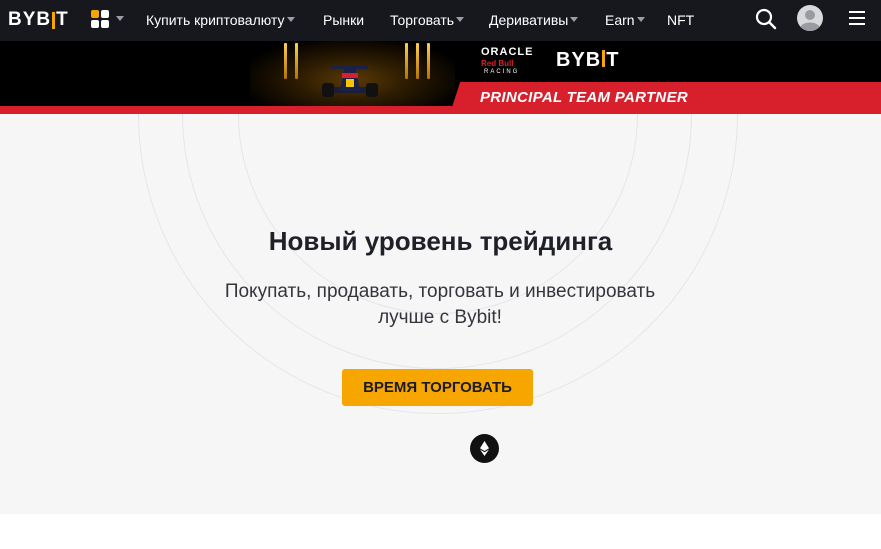 The image size is (881, 549). I want to click on user-avatar-icon, so click(810, 18).